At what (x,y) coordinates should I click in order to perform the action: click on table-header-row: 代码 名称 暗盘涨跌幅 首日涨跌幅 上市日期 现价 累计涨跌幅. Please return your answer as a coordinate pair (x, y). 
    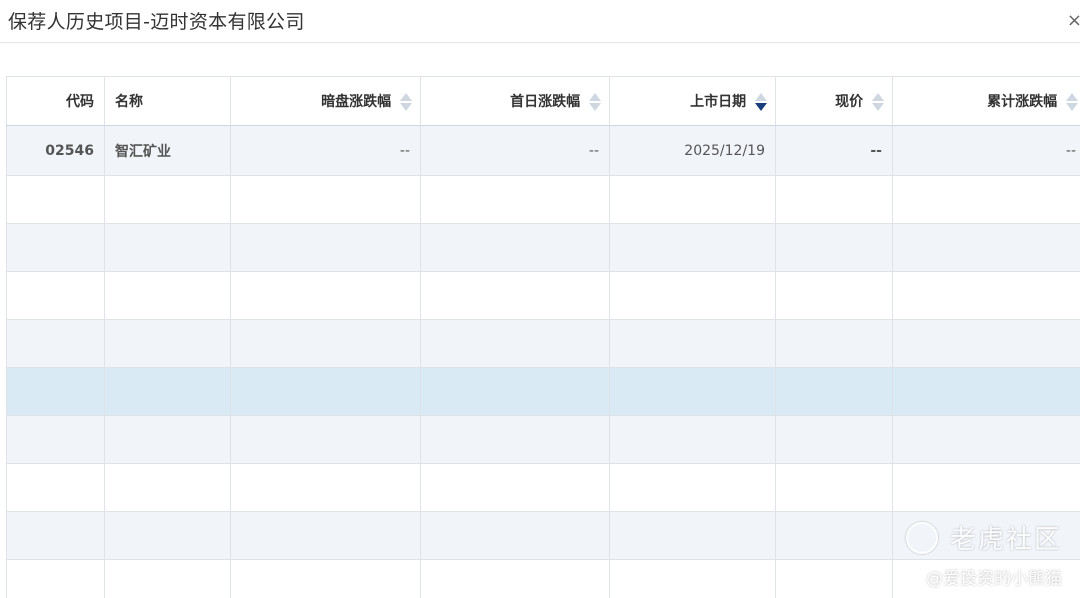
    Looking at the image, I should click on (543, 101).